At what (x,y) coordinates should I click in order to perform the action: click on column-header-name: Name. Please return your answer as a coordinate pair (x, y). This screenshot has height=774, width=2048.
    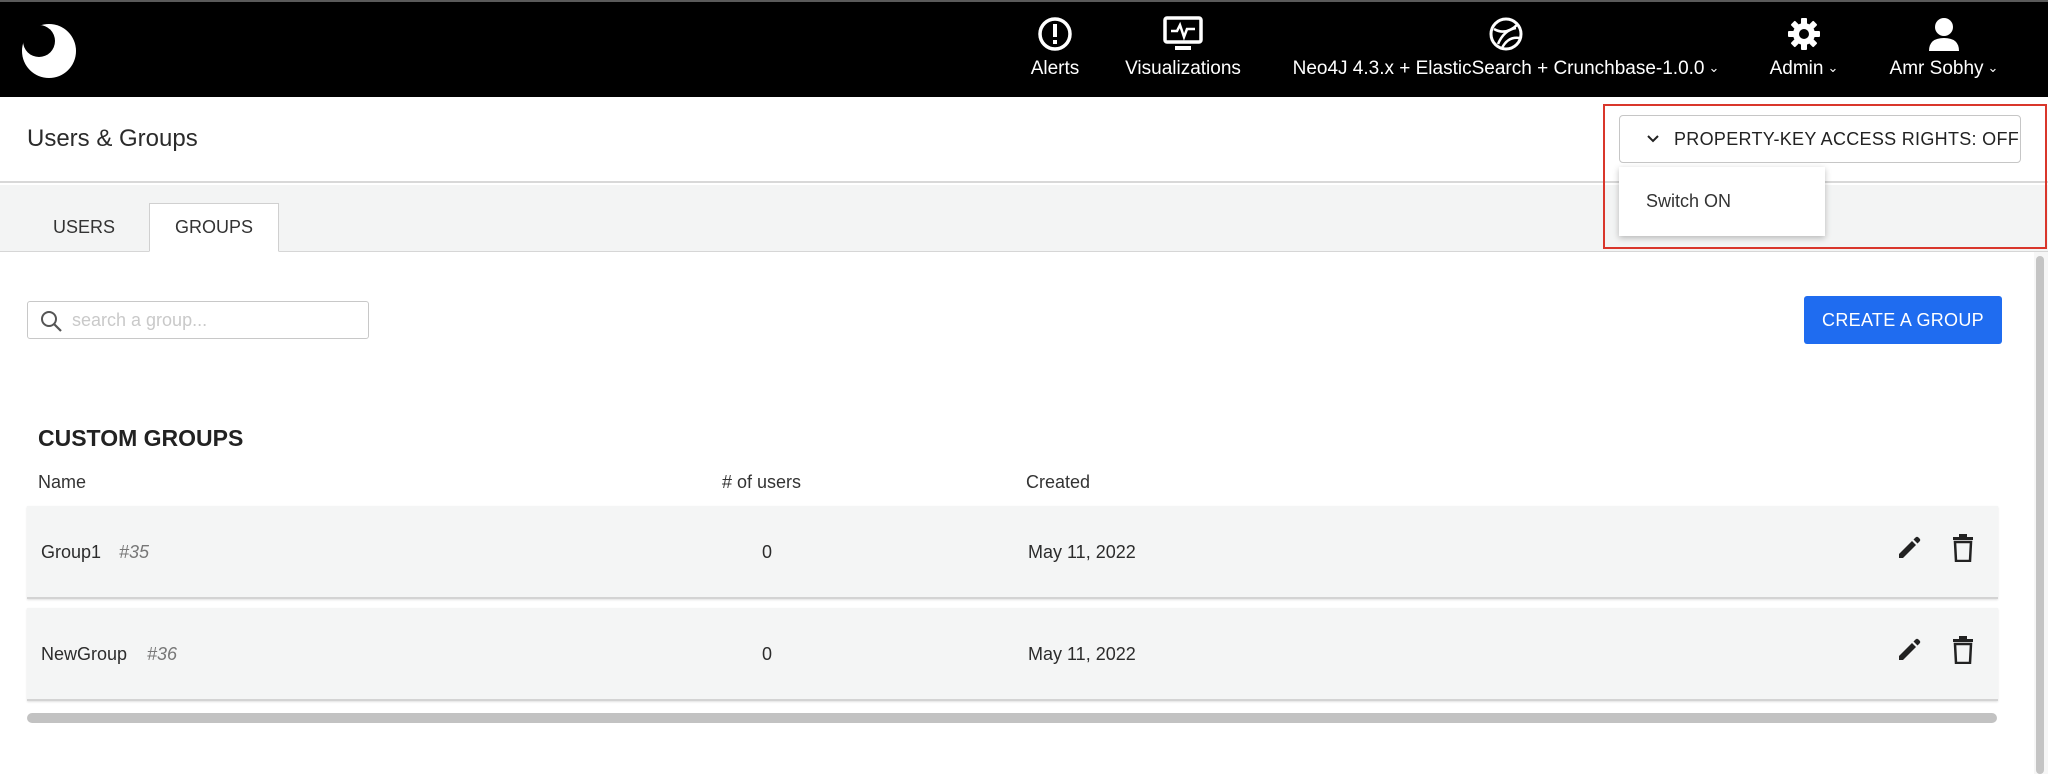
    Looking at the image, I should click on (62, 482).